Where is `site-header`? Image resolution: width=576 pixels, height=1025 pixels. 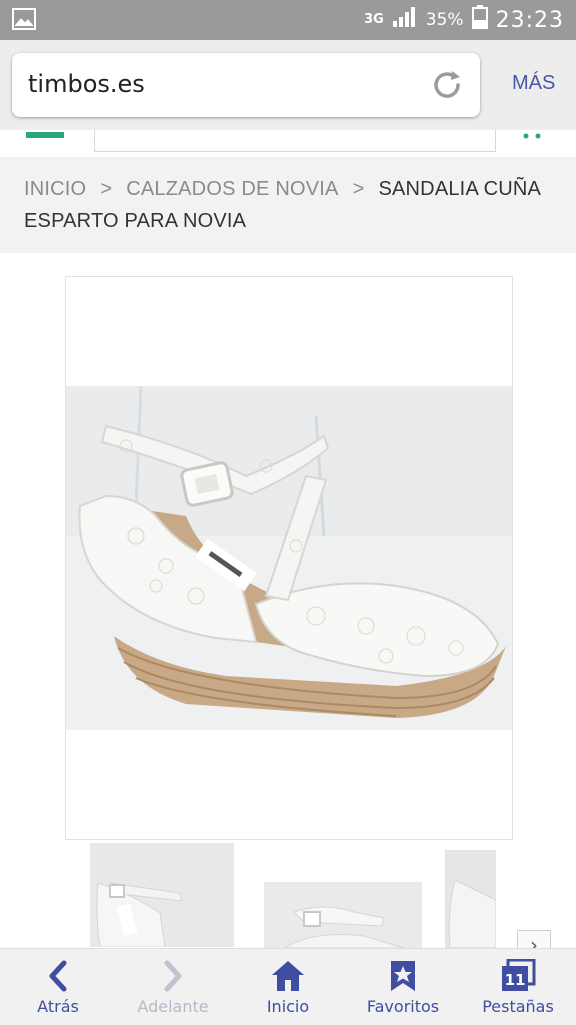
site-header is located at coordinates (288, 142).